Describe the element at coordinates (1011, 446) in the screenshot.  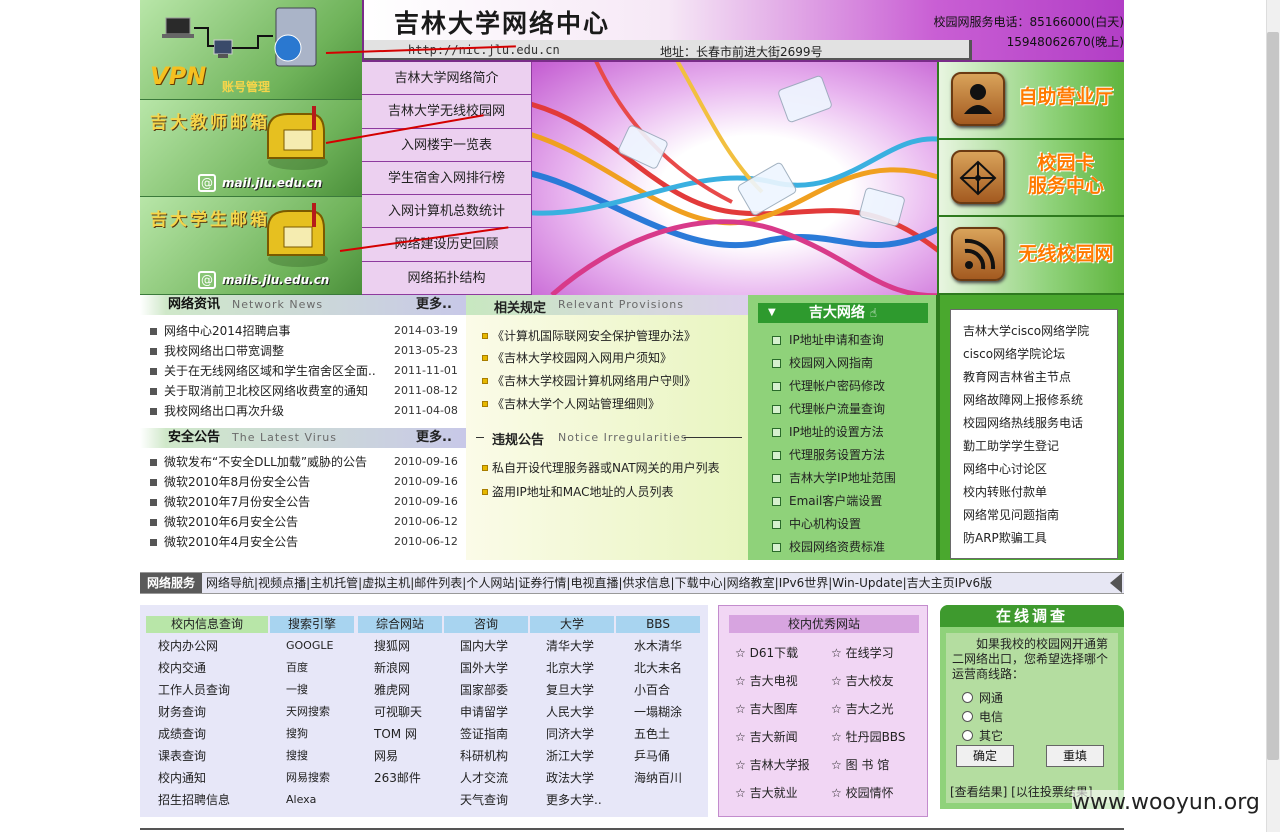
I see `quick-link: 勤工助学学生登记` at that location.